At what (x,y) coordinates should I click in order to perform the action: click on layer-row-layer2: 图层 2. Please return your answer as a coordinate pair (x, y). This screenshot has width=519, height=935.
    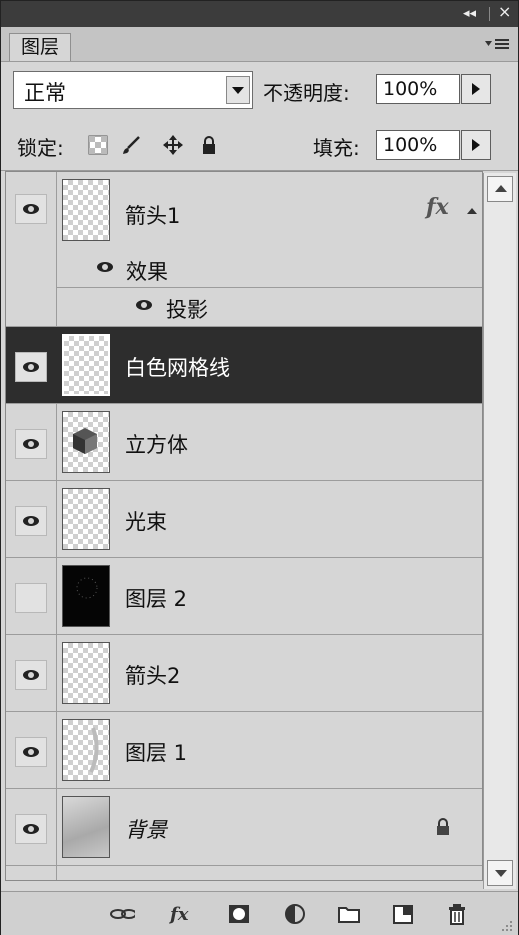
    Looking at the image, I should click on (244, 596).